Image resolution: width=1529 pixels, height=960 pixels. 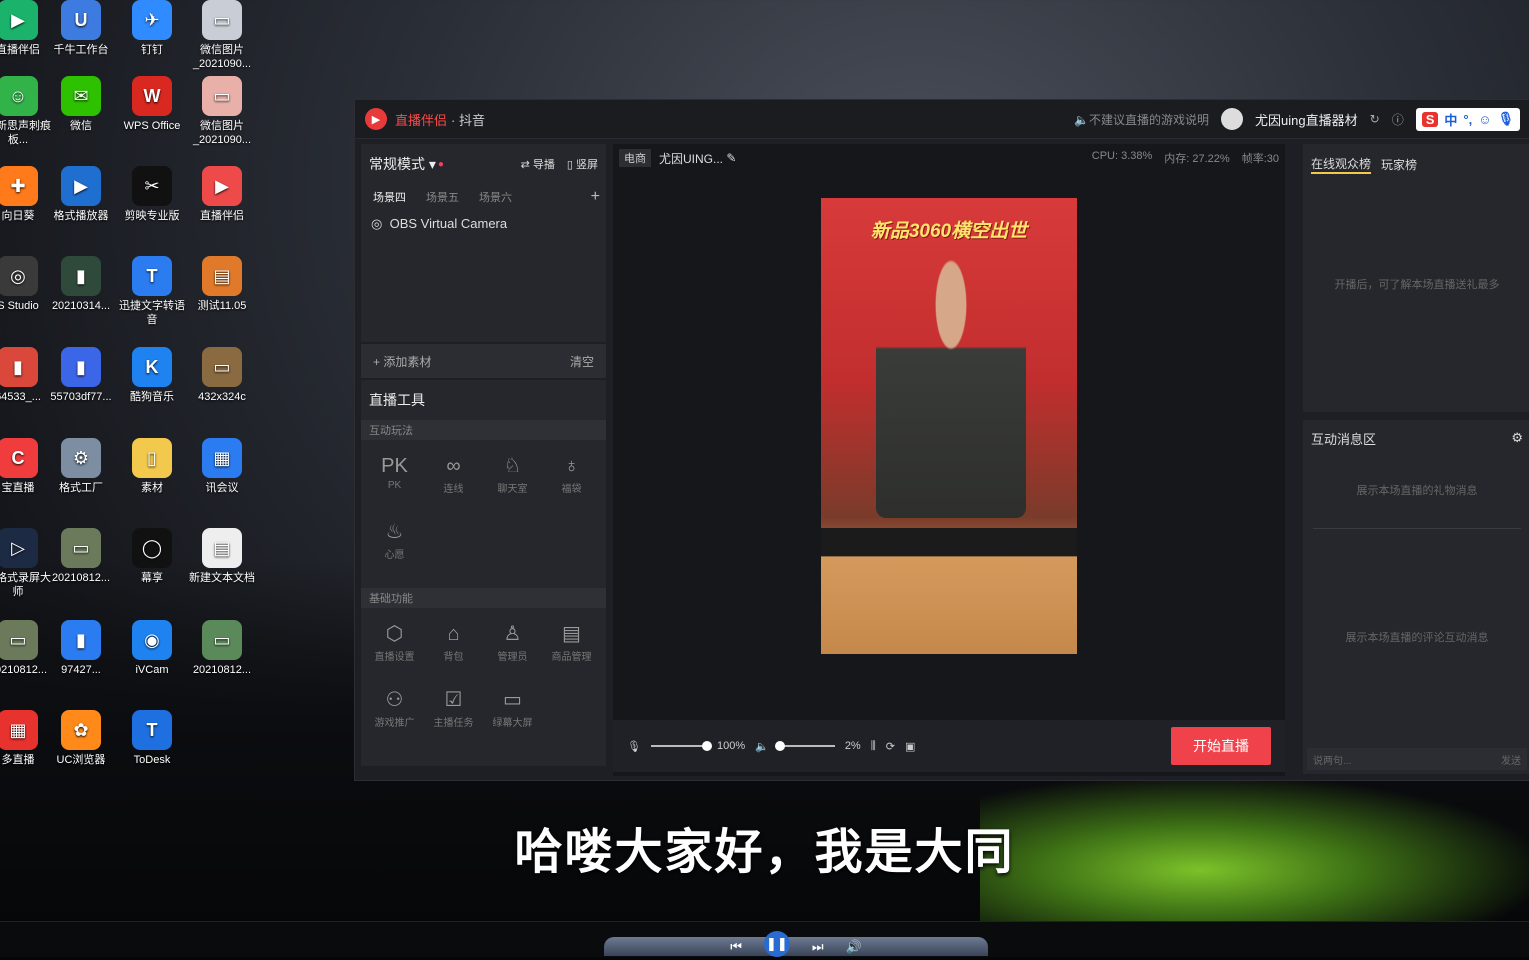 What do you see at coordinates (152, 104) in the screenshot?
I see `desktop-icon: W WPS Office` at bounding box center [152, 104].